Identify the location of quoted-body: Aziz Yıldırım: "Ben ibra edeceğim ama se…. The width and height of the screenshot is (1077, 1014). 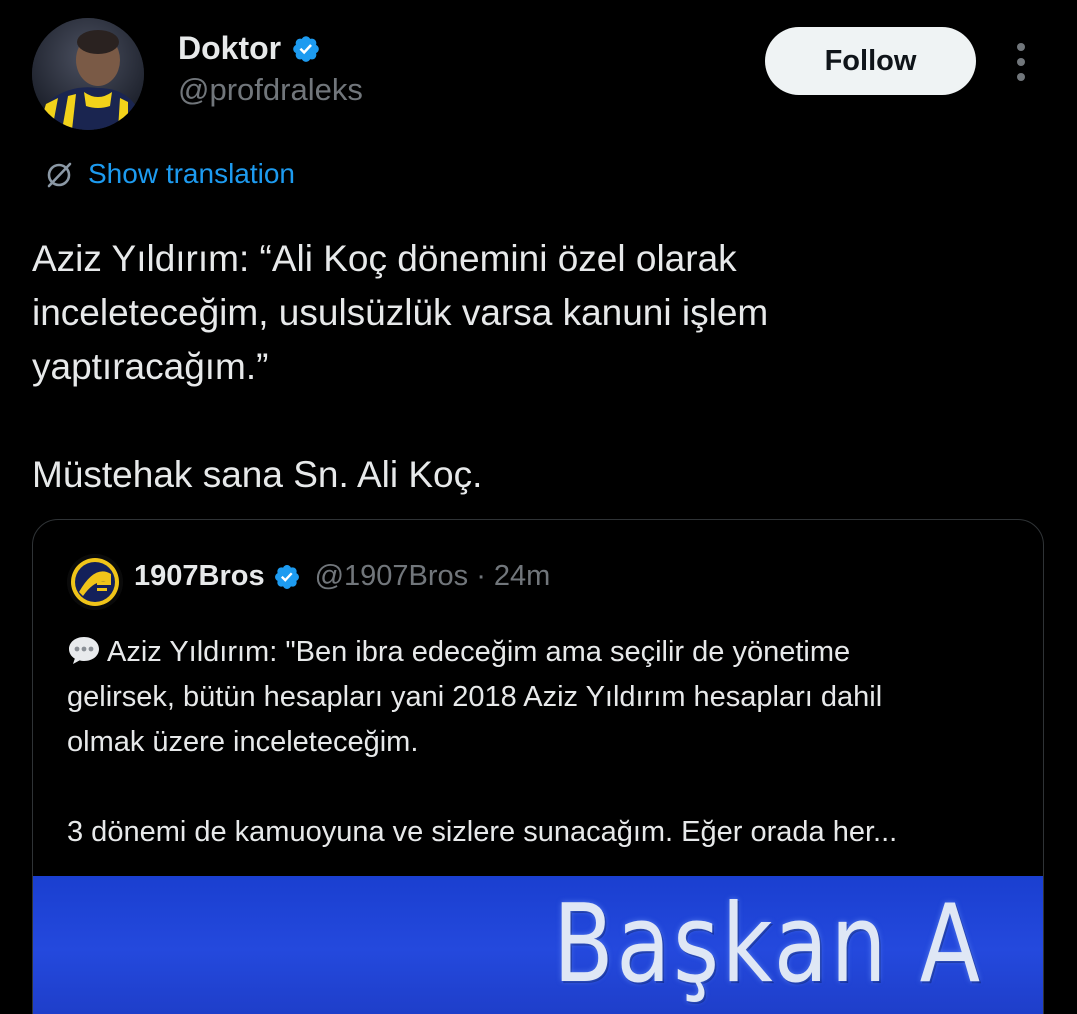
(547, 697).